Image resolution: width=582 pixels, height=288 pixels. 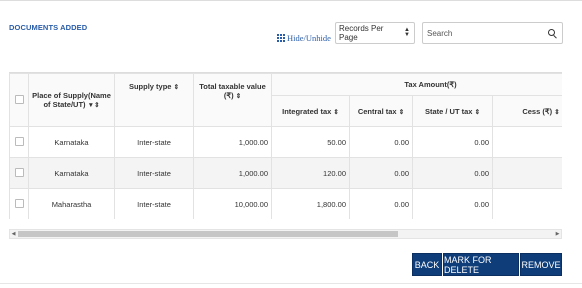 What do you see at coordinates (281, 38) in the screenshot?
I see `grid-icon` at bounding box center [281, 38].